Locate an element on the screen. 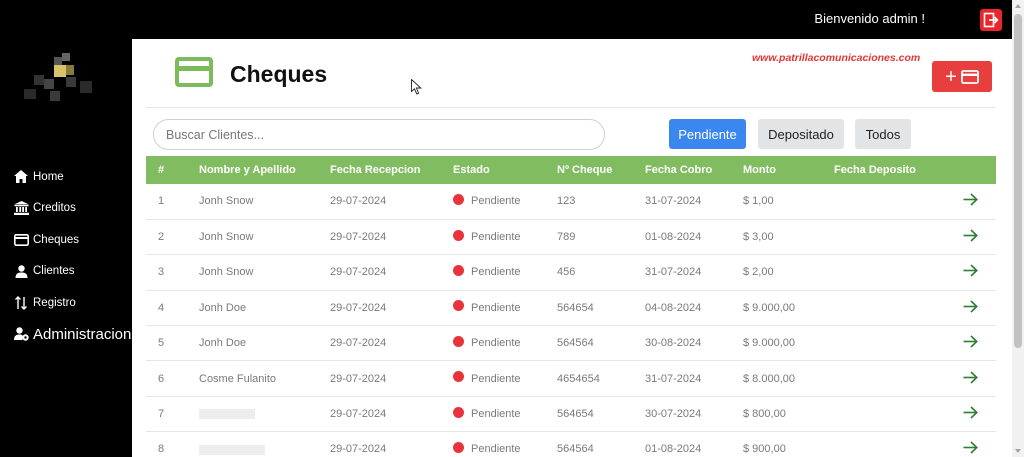 This screenshot has height=457, width=1024. sidebar-item-label: Administracion is located at coordinates (82, 334).